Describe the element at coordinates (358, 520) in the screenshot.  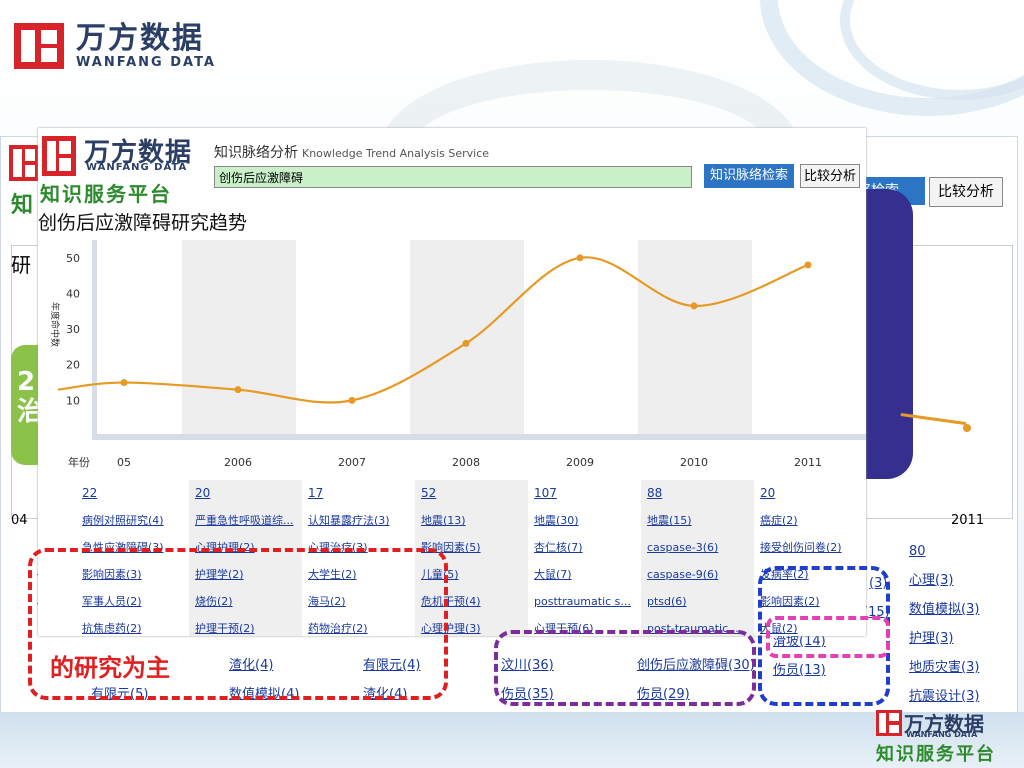
I see `keyword-link: 认知暴露疗法(3)` at that location.